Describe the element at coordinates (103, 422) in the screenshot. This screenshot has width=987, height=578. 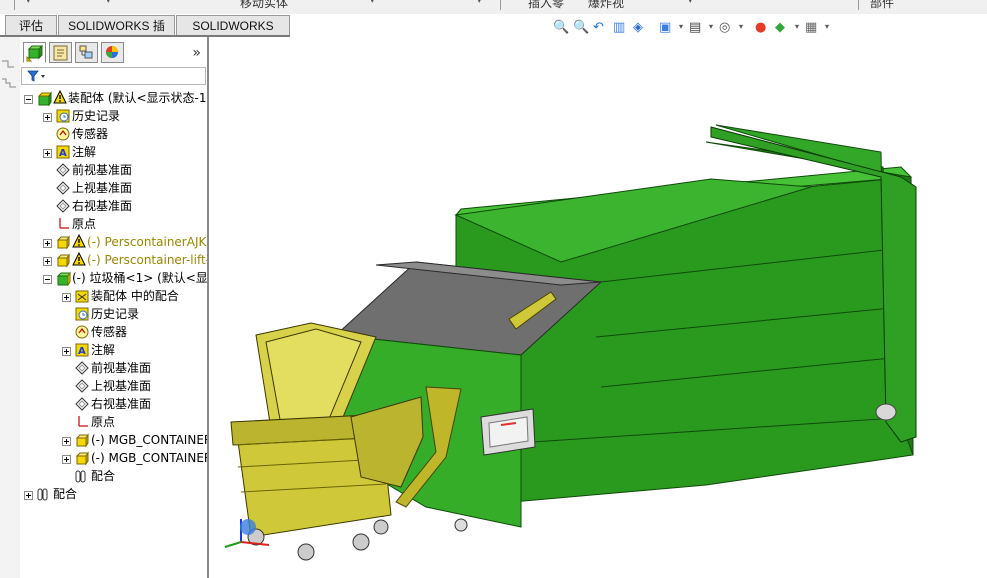
I see `tree-item-label: 原点` at that location.